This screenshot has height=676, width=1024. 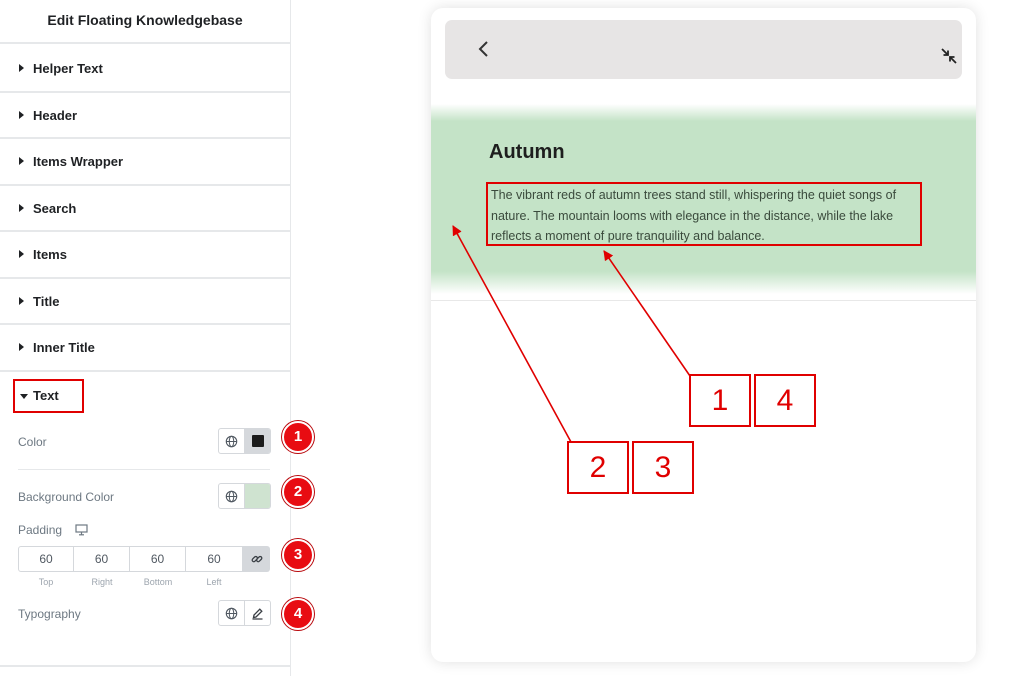 What do you see at coordinates (598, 467) in the screenshot?
I see `annotation-label-2: 2` at bounding box center [598, 467].